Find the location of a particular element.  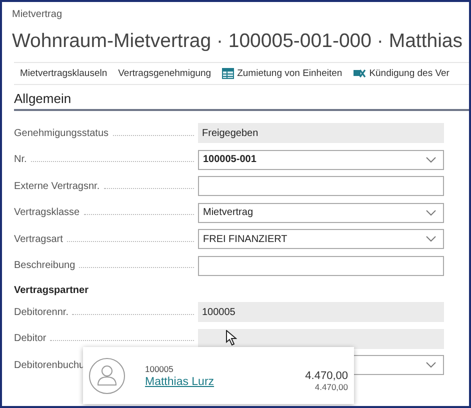

field-label: Debitorenbuchu is located at coordinates (49, 365).